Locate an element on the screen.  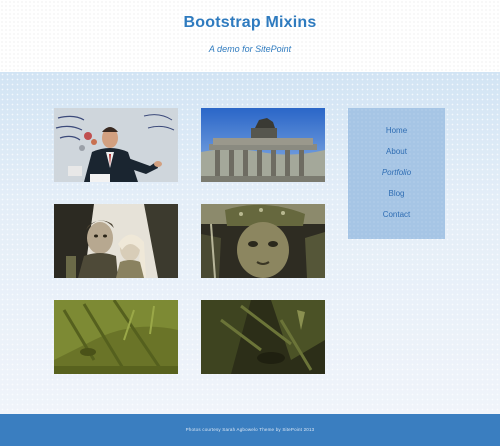
two-people-image is located at coordinates (116, 241).